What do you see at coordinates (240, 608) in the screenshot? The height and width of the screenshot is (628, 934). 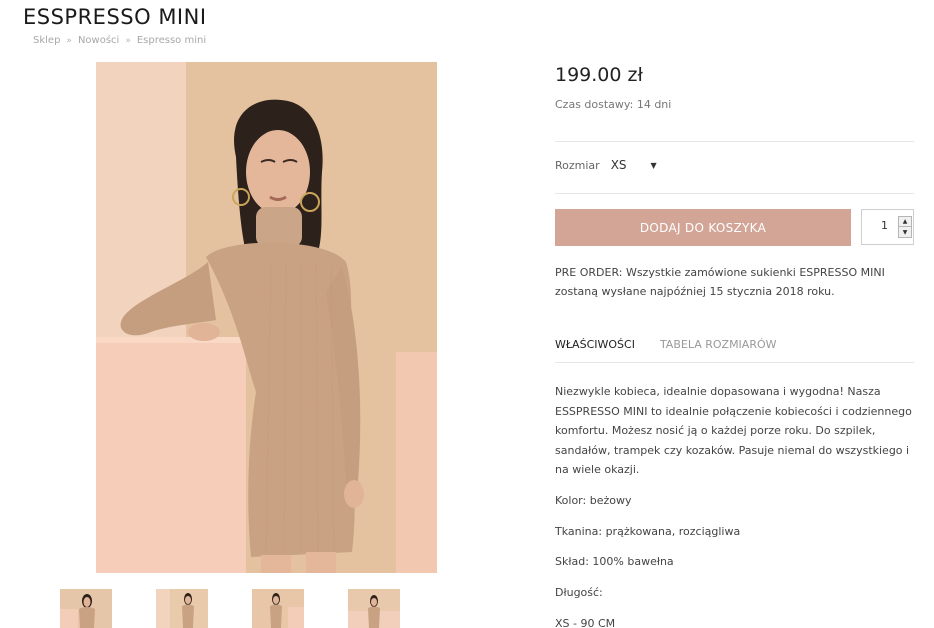 I see `thumbnail-strip` at bounding box center [240, 608].